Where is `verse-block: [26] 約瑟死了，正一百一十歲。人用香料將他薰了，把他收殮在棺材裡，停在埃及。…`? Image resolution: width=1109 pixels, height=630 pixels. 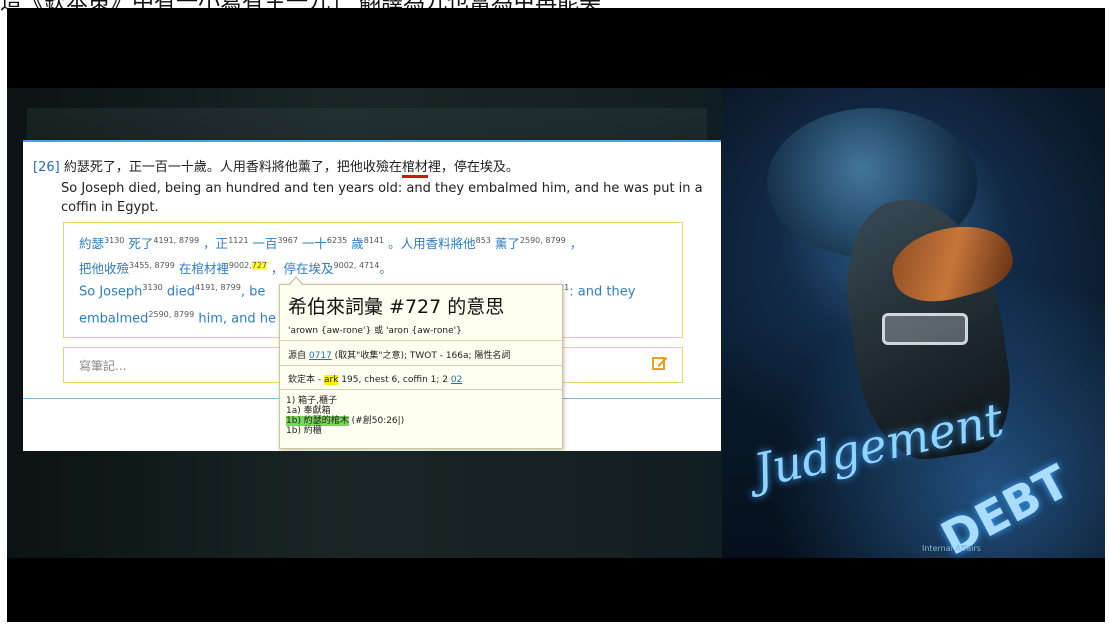 verse-block: [26] 約瑟死了，正一百一十歲。人用香料將他薰了，把他收殮在棺材裡，停在埃及。… is located at coordinates (373, 187).